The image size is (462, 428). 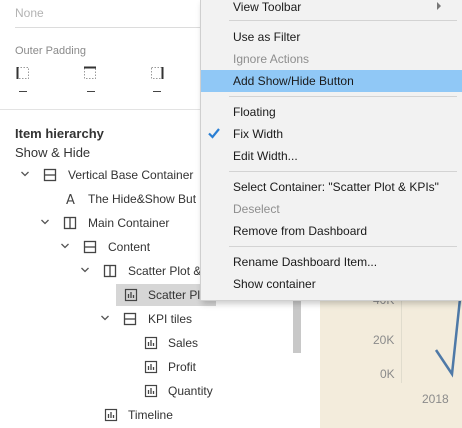 What do you see at coordinates (129, 247) in the screenshot?
I see `tree-item-label: Content` at bounding box center [129, 247].